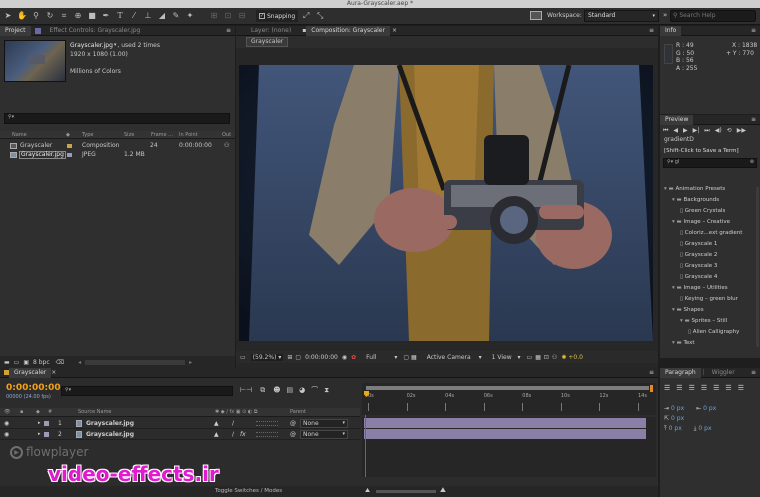 The height and width of the screenshot is (497, 760). I want to click on tab-timeline-comp: Grayscaler, so click(30, 372).